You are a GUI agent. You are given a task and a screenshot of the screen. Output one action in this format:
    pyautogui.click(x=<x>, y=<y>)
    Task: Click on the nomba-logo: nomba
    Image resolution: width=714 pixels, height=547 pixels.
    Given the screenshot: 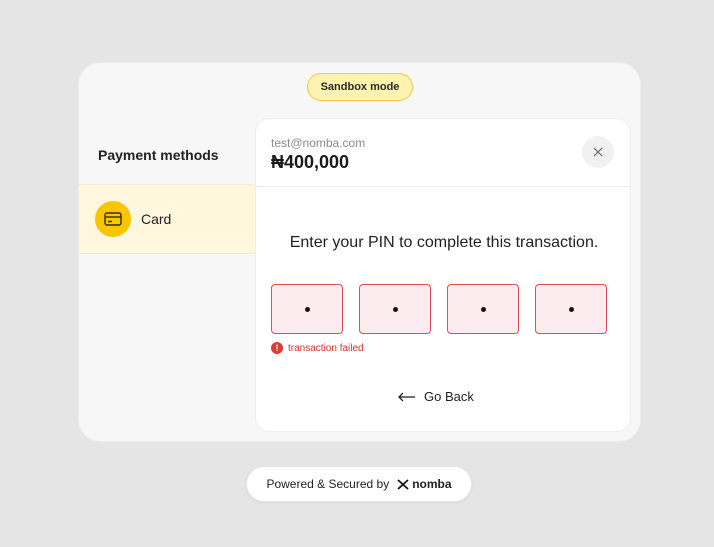 What is the action you would take?
    pyautogui.click(x=424, y=484)
    